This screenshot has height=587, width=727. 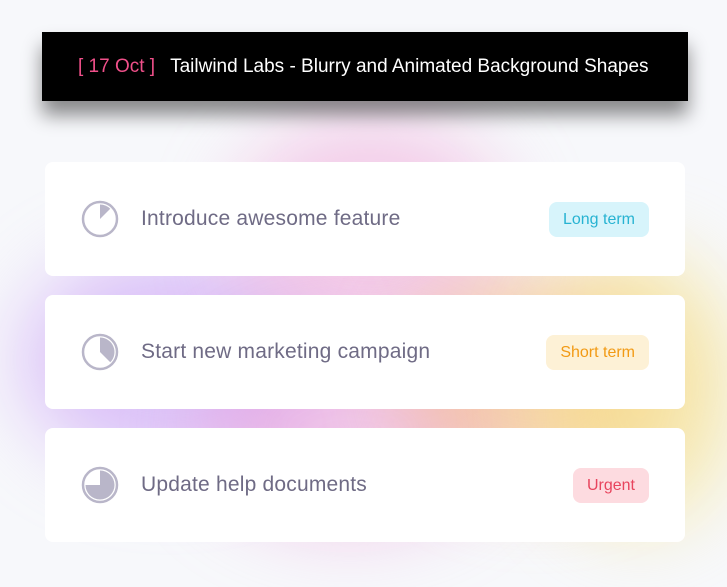 I want to click on status-badge: Urgent, so click(x=610, y=485).